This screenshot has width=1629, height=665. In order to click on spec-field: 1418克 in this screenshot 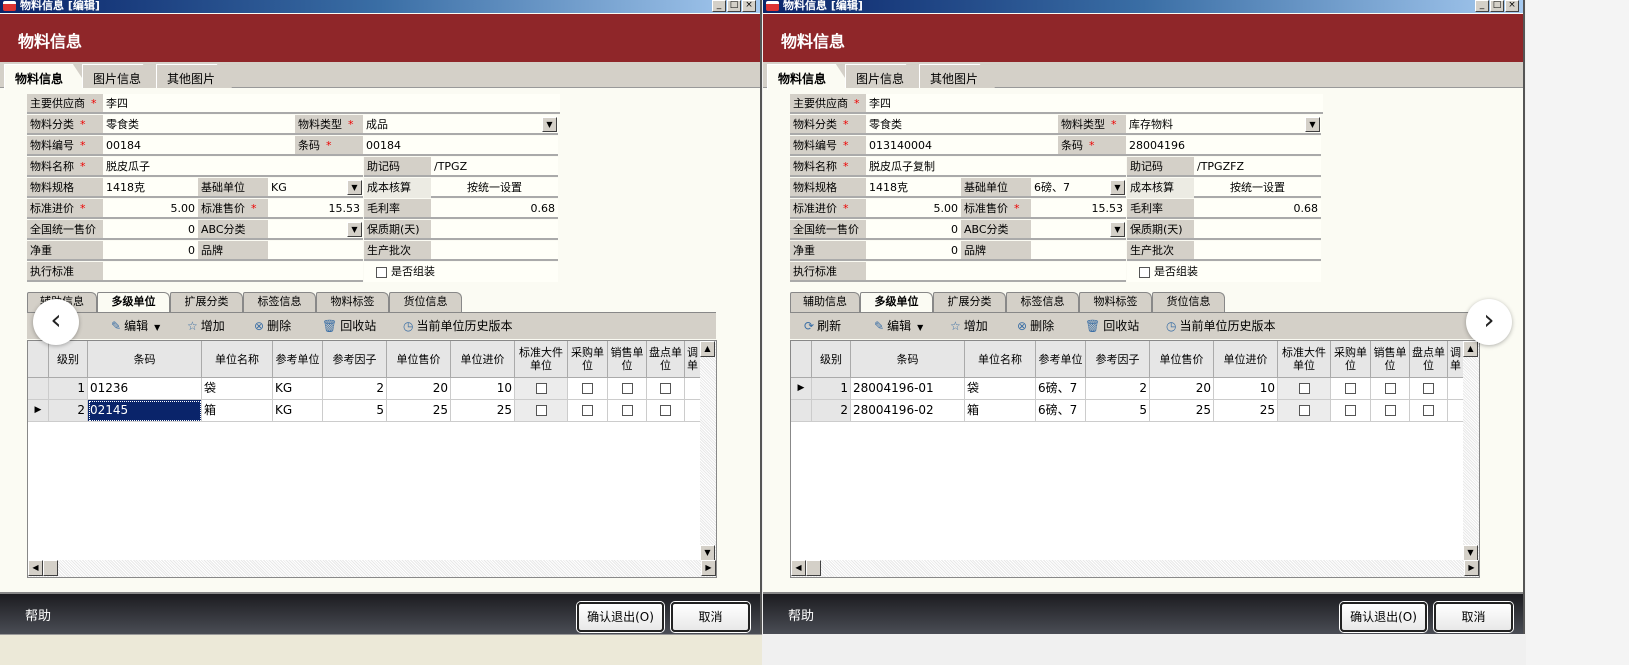, I will do `click(150, 188)`.